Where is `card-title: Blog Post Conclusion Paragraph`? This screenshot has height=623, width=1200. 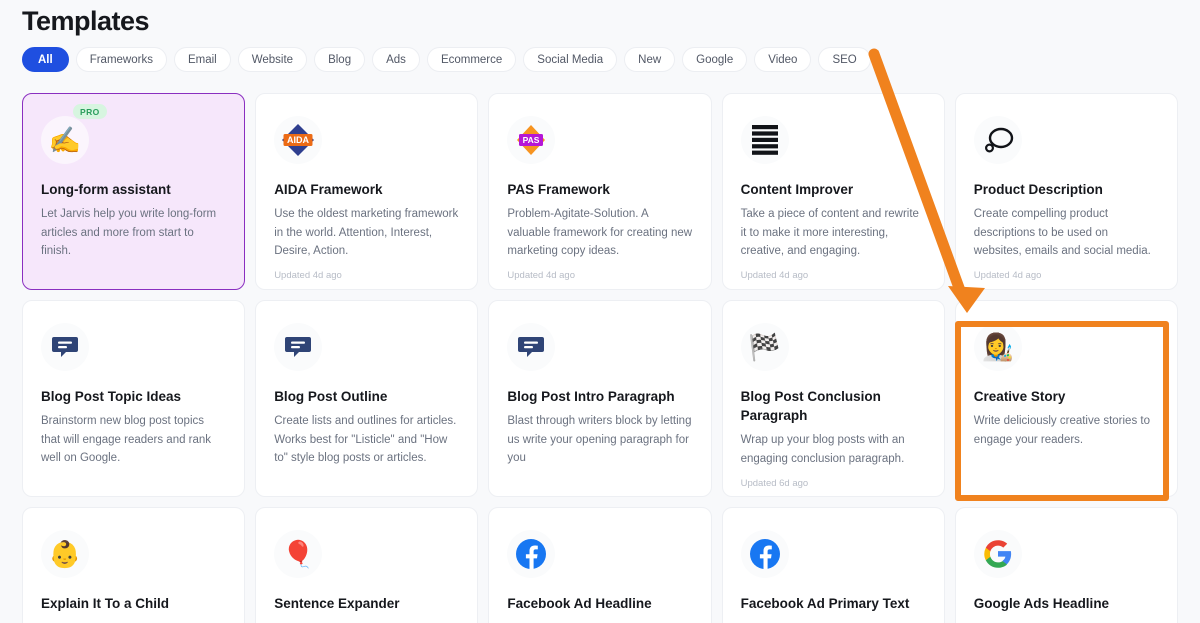 card-title: Blog Post Conclusion Paragraph is located at coordinates (810, 406).